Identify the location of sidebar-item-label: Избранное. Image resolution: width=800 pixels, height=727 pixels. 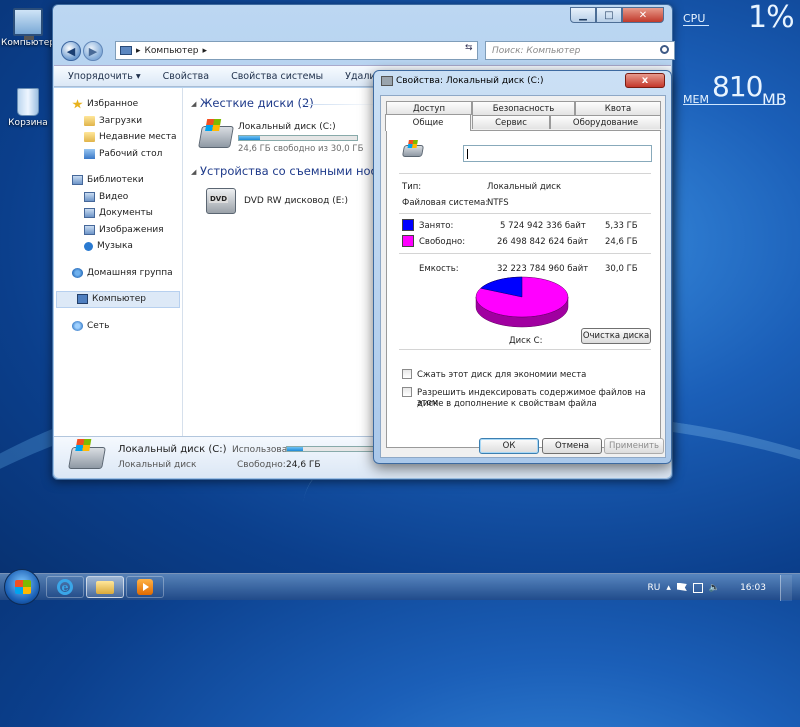
(113, 104).